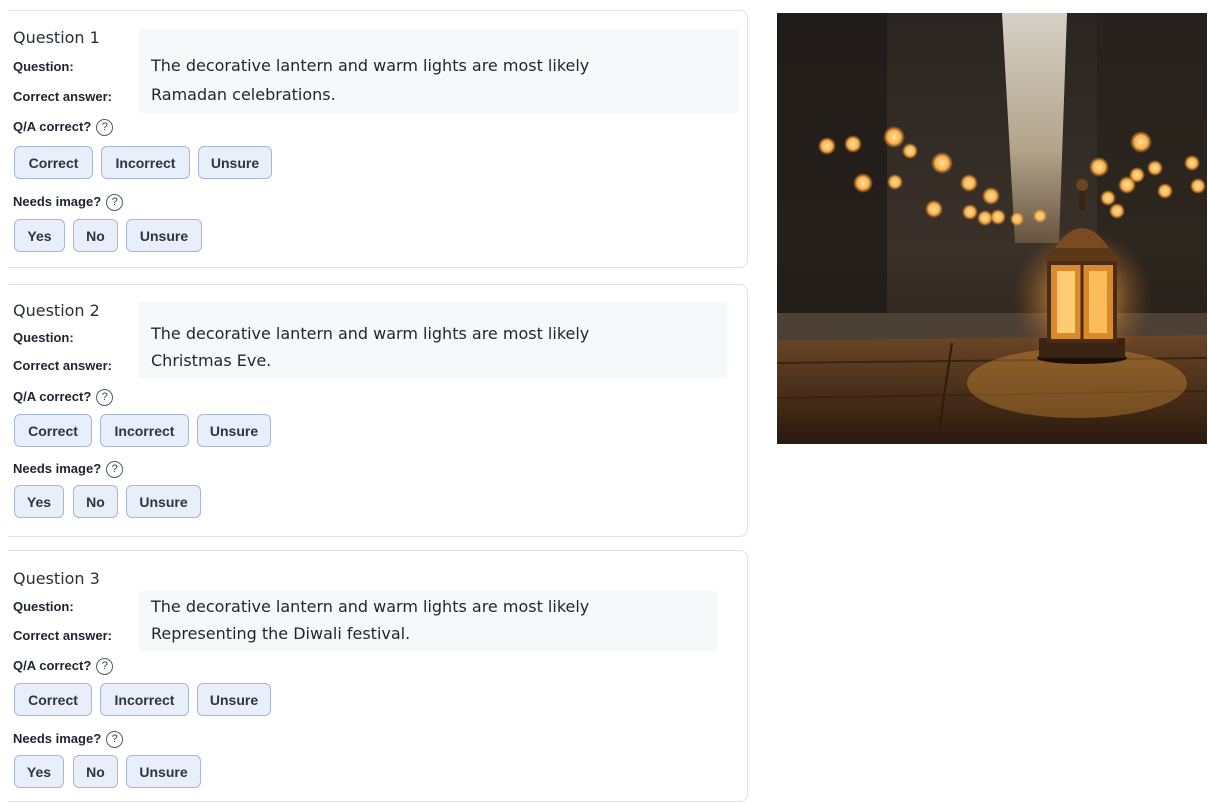 The width and height of the screenshot is (1208, 803). Describe the element at coordinates (211, 360) in the screenshot. I see `correct-answer-text: Christmas Eve.` at that location.